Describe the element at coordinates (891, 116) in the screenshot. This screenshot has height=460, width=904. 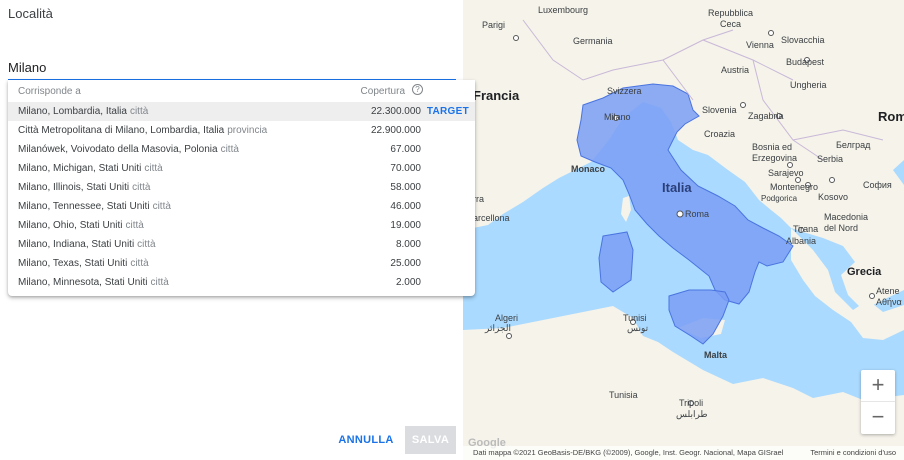
I see `map-label-rom: Rom` at that location.